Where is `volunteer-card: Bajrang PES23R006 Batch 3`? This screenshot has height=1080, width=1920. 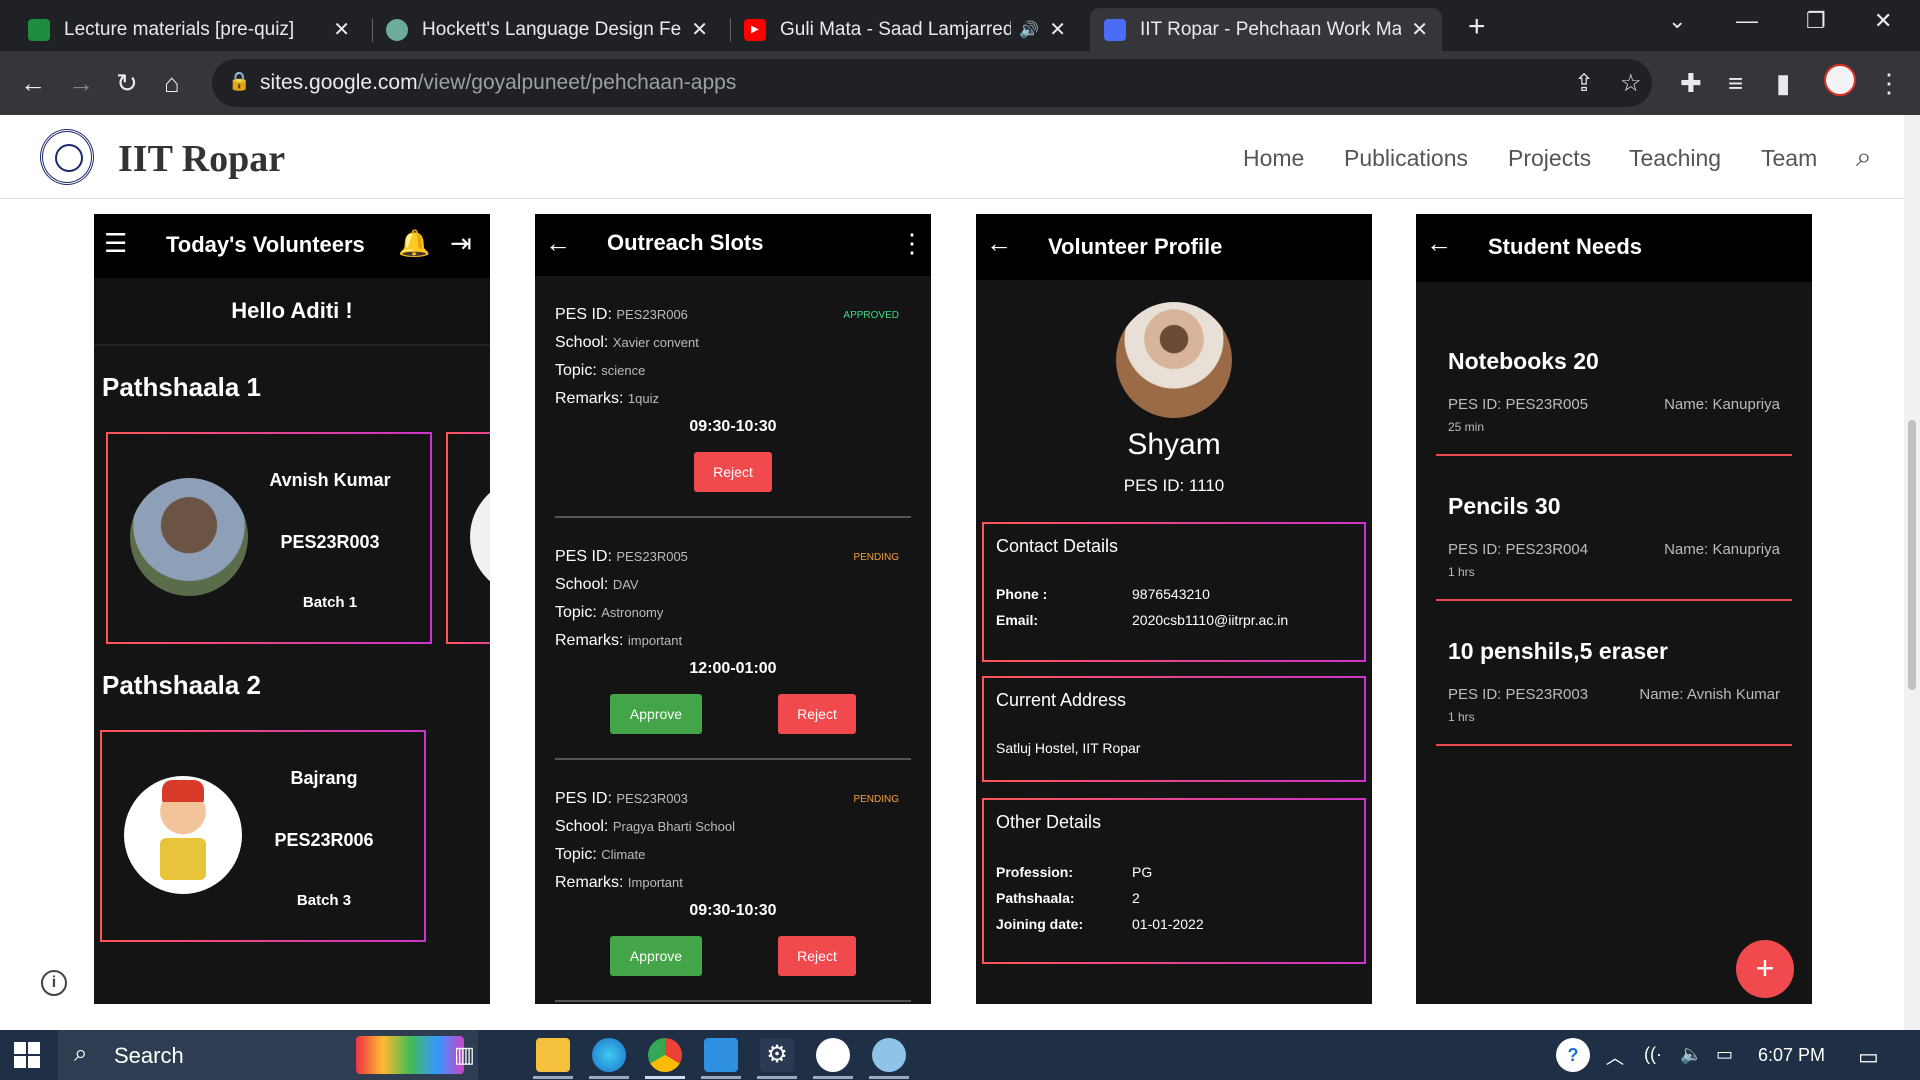
volunteer-card: Bajrang PES23R006 Batch 3 is located at coordinates (263, 836).